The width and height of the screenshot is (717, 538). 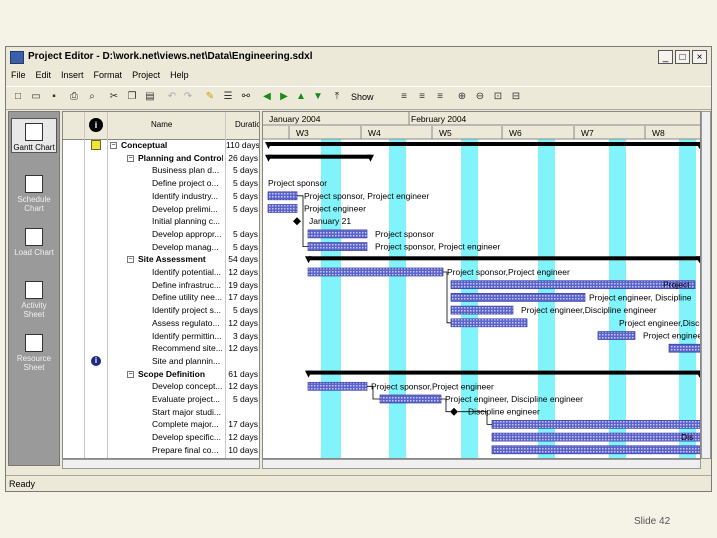 I want to click on task-row: − Site Assessment 54 days, so click(x=161, y=259).